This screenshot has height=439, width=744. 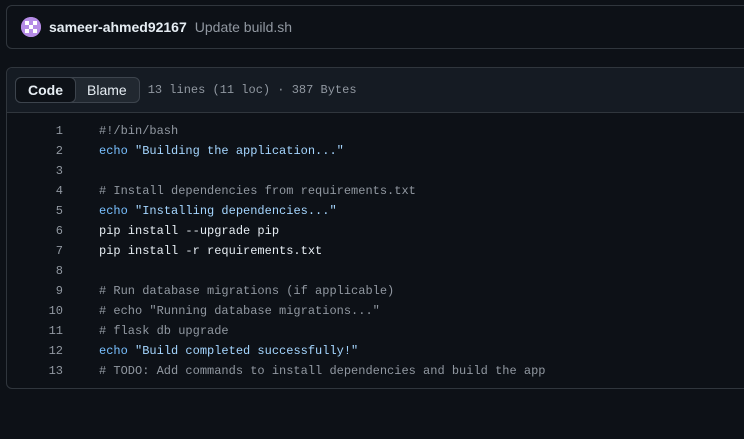 I want to click on code-line: 12 echo "Build completed successfully!", so click(x=375, y=351).